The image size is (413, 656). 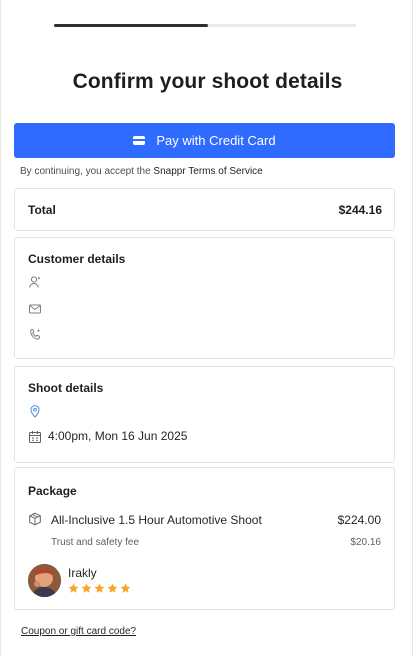 I want to click on customer-details-heading: Customer details, so click(x=77, y=259).